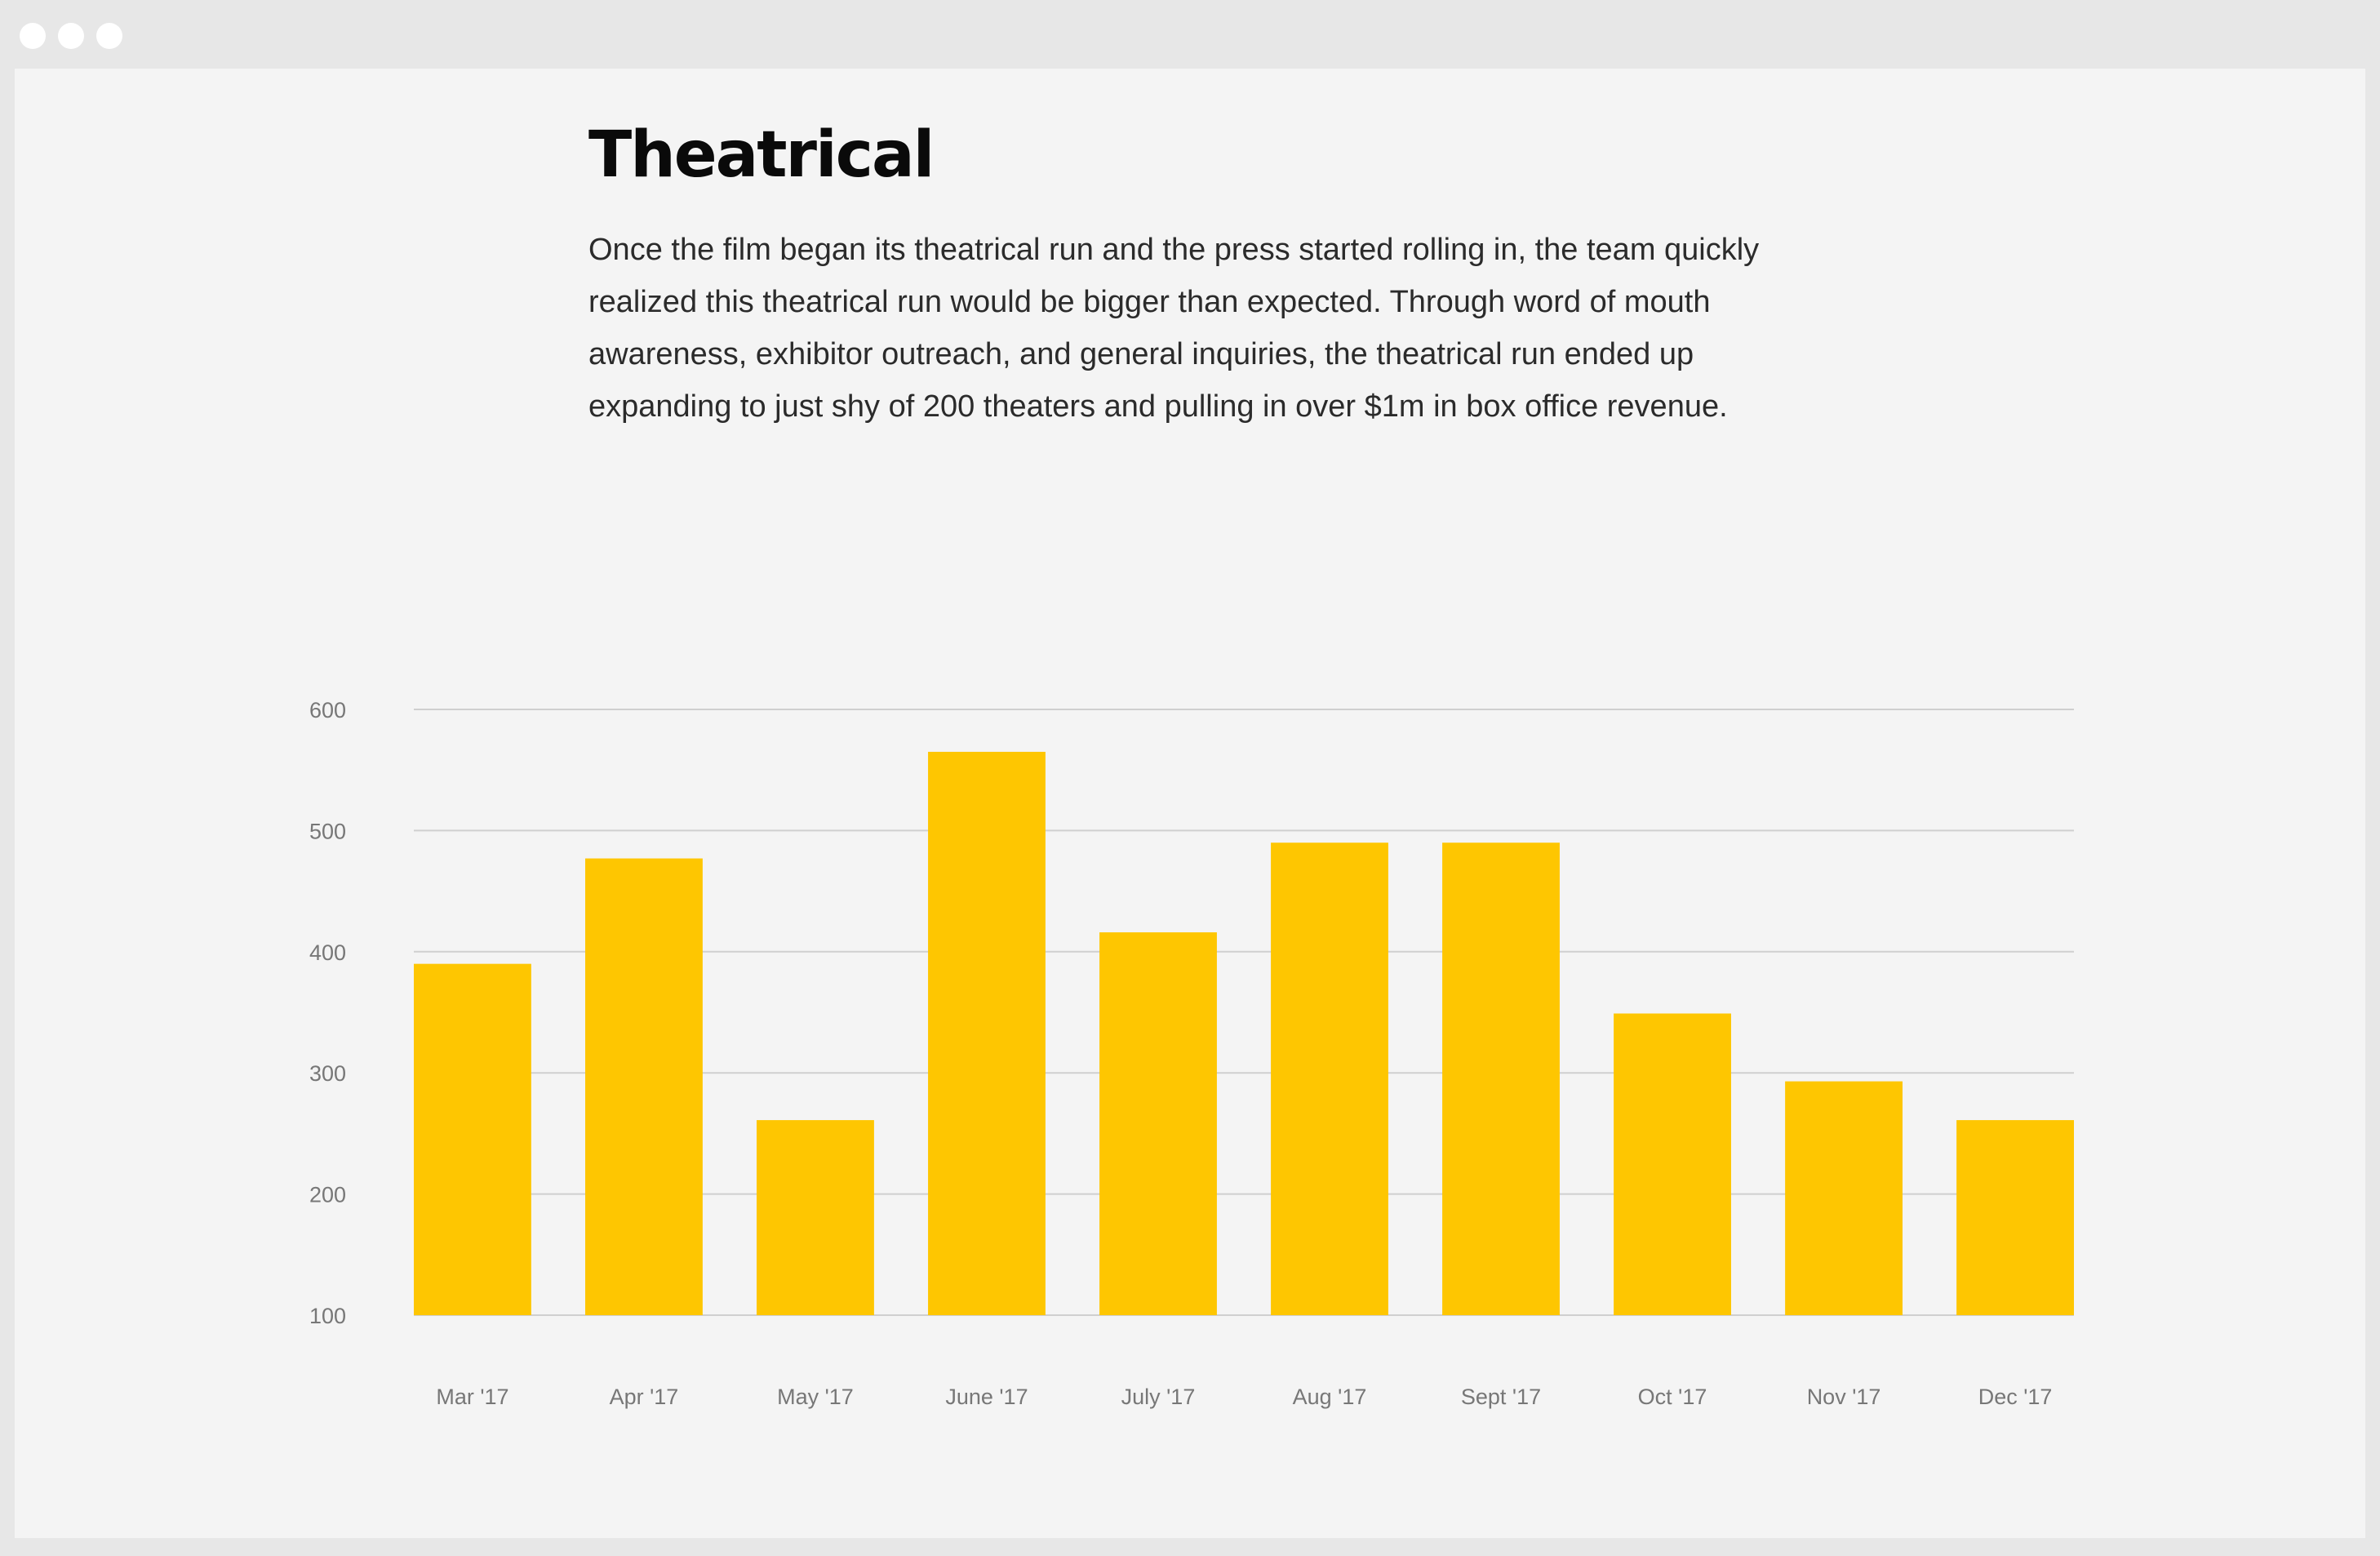 Image resolution: width=2380 pixels, height=1556 pixels. Describe the element at coordinates (987, 1397) in the screenshot. I see `x-tick-label: June '17` at that location.